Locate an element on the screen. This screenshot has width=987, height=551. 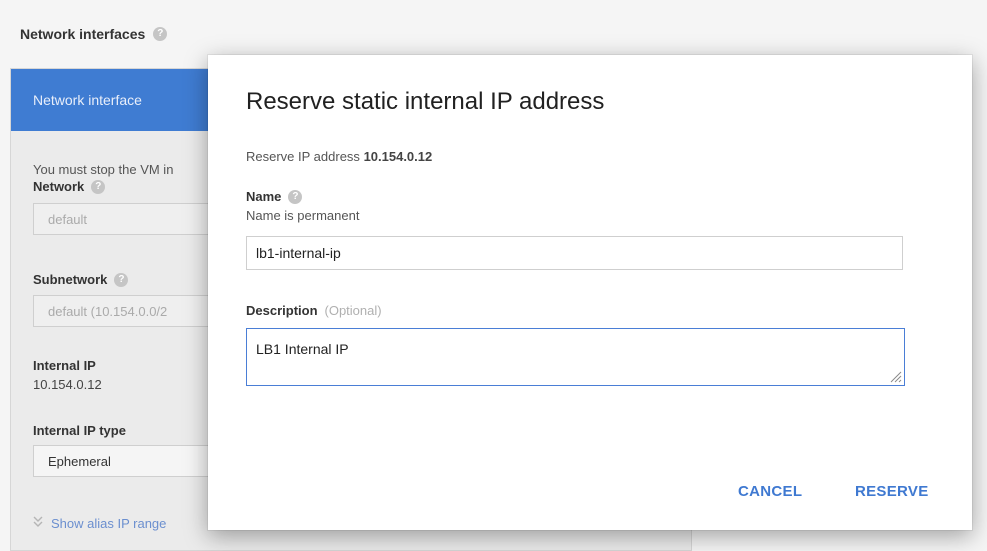
resize-grip-icon is located at coordinates (895, 376).